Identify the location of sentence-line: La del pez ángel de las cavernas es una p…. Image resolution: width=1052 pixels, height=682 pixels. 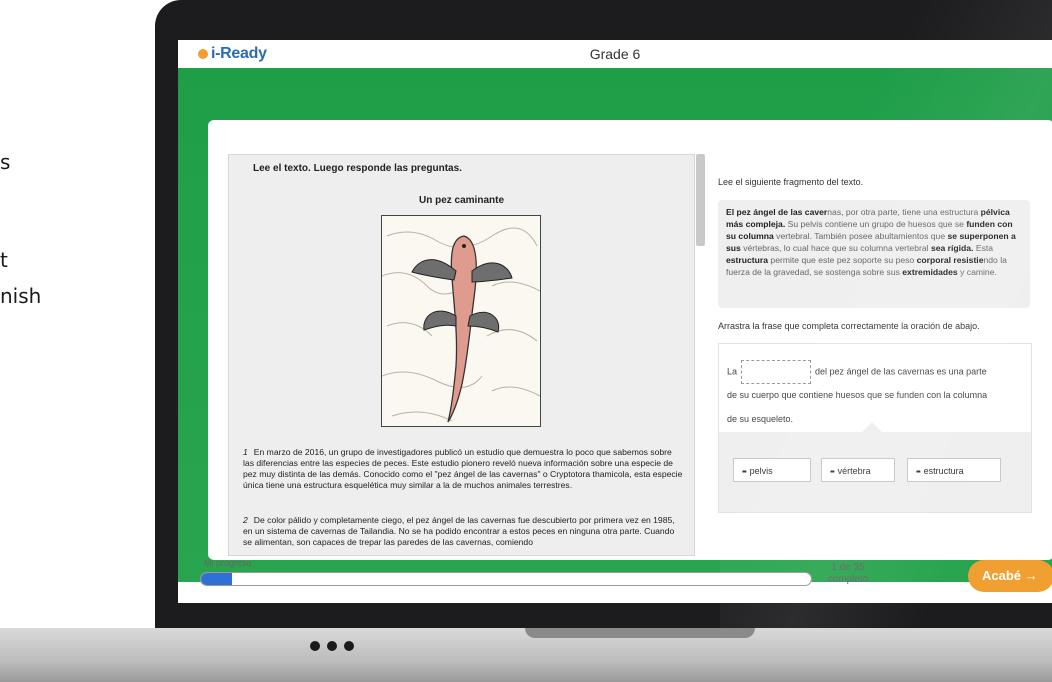
(857, 372).